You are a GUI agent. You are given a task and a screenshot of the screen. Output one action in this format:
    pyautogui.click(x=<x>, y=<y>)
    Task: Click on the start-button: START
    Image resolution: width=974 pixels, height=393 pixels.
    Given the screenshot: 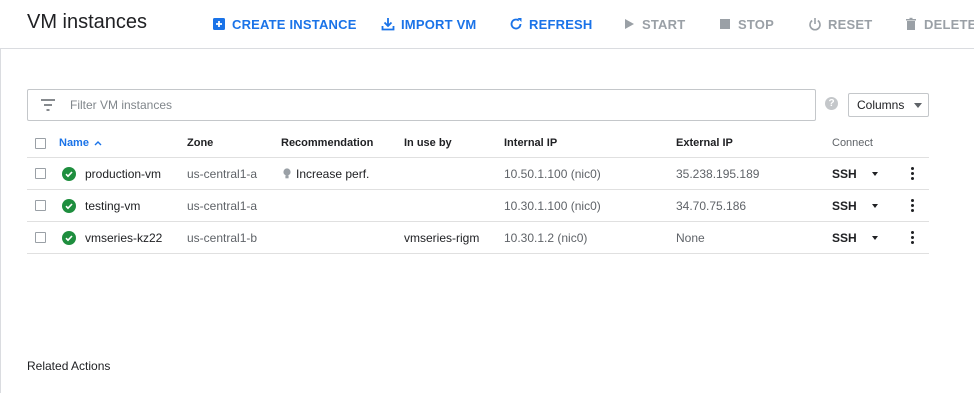 What is the action you would take?
    pyautogui.click(x=653, y=24)
    